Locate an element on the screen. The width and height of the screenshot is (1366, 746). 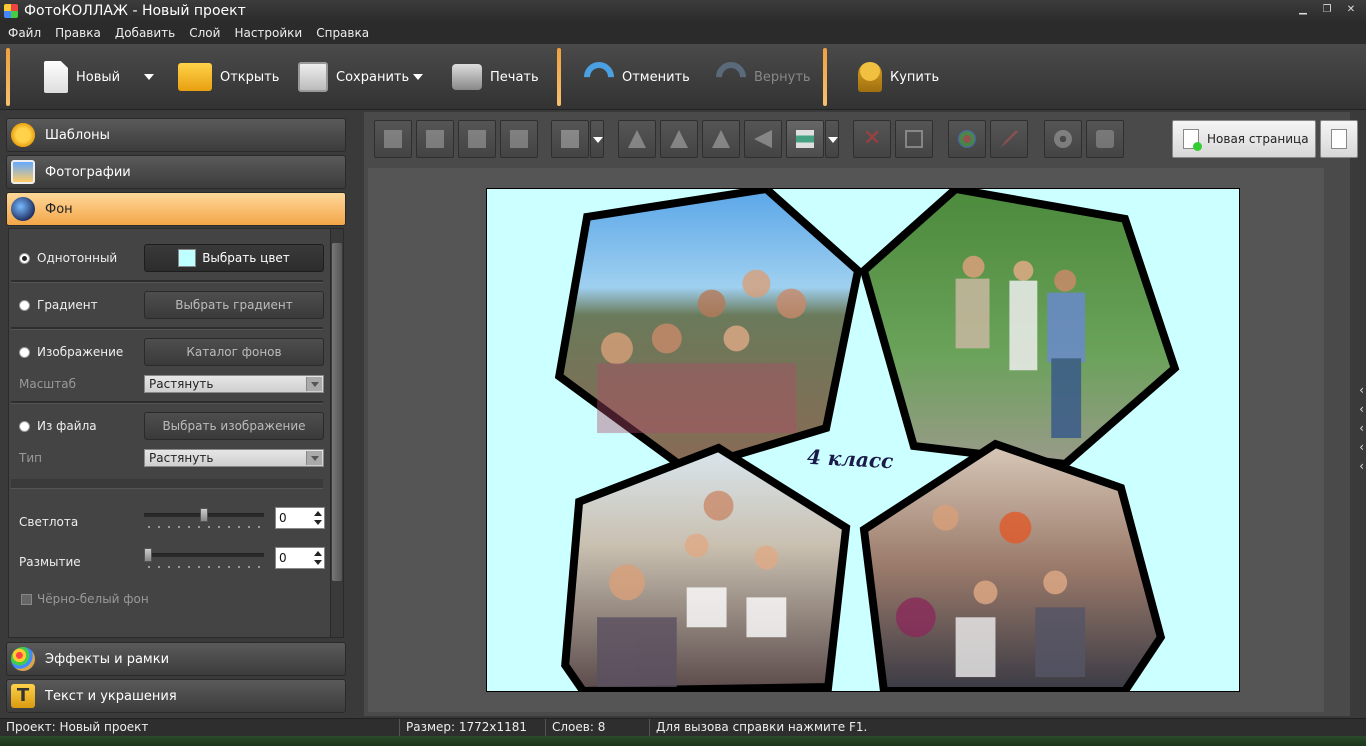
maximize-icon: ❐ is located at coordinates (1327, 10).